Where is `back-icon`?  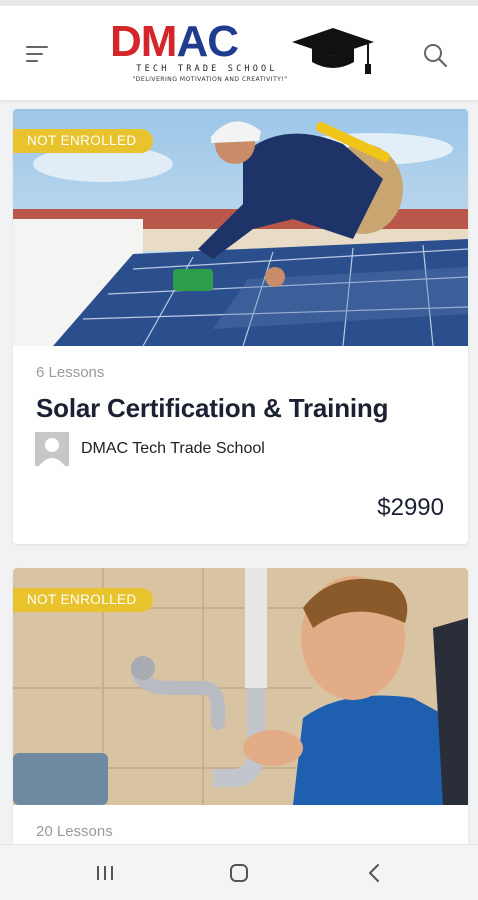
back-icon is located at coordinates (373, 872).